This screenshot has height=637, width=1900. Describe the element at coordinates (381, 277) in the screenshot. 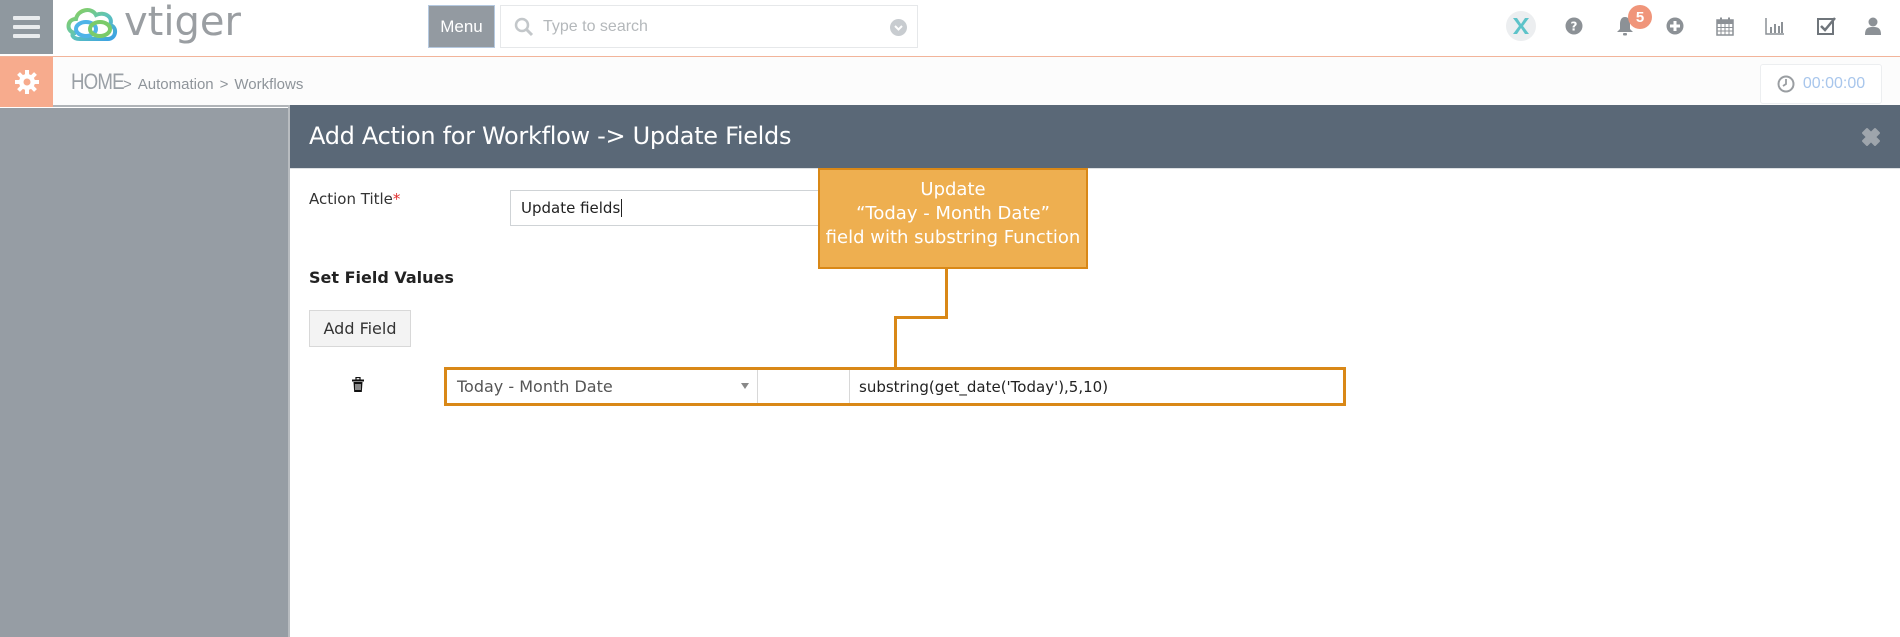

I see `set-field-values-heading: Set Field Values` at that location.